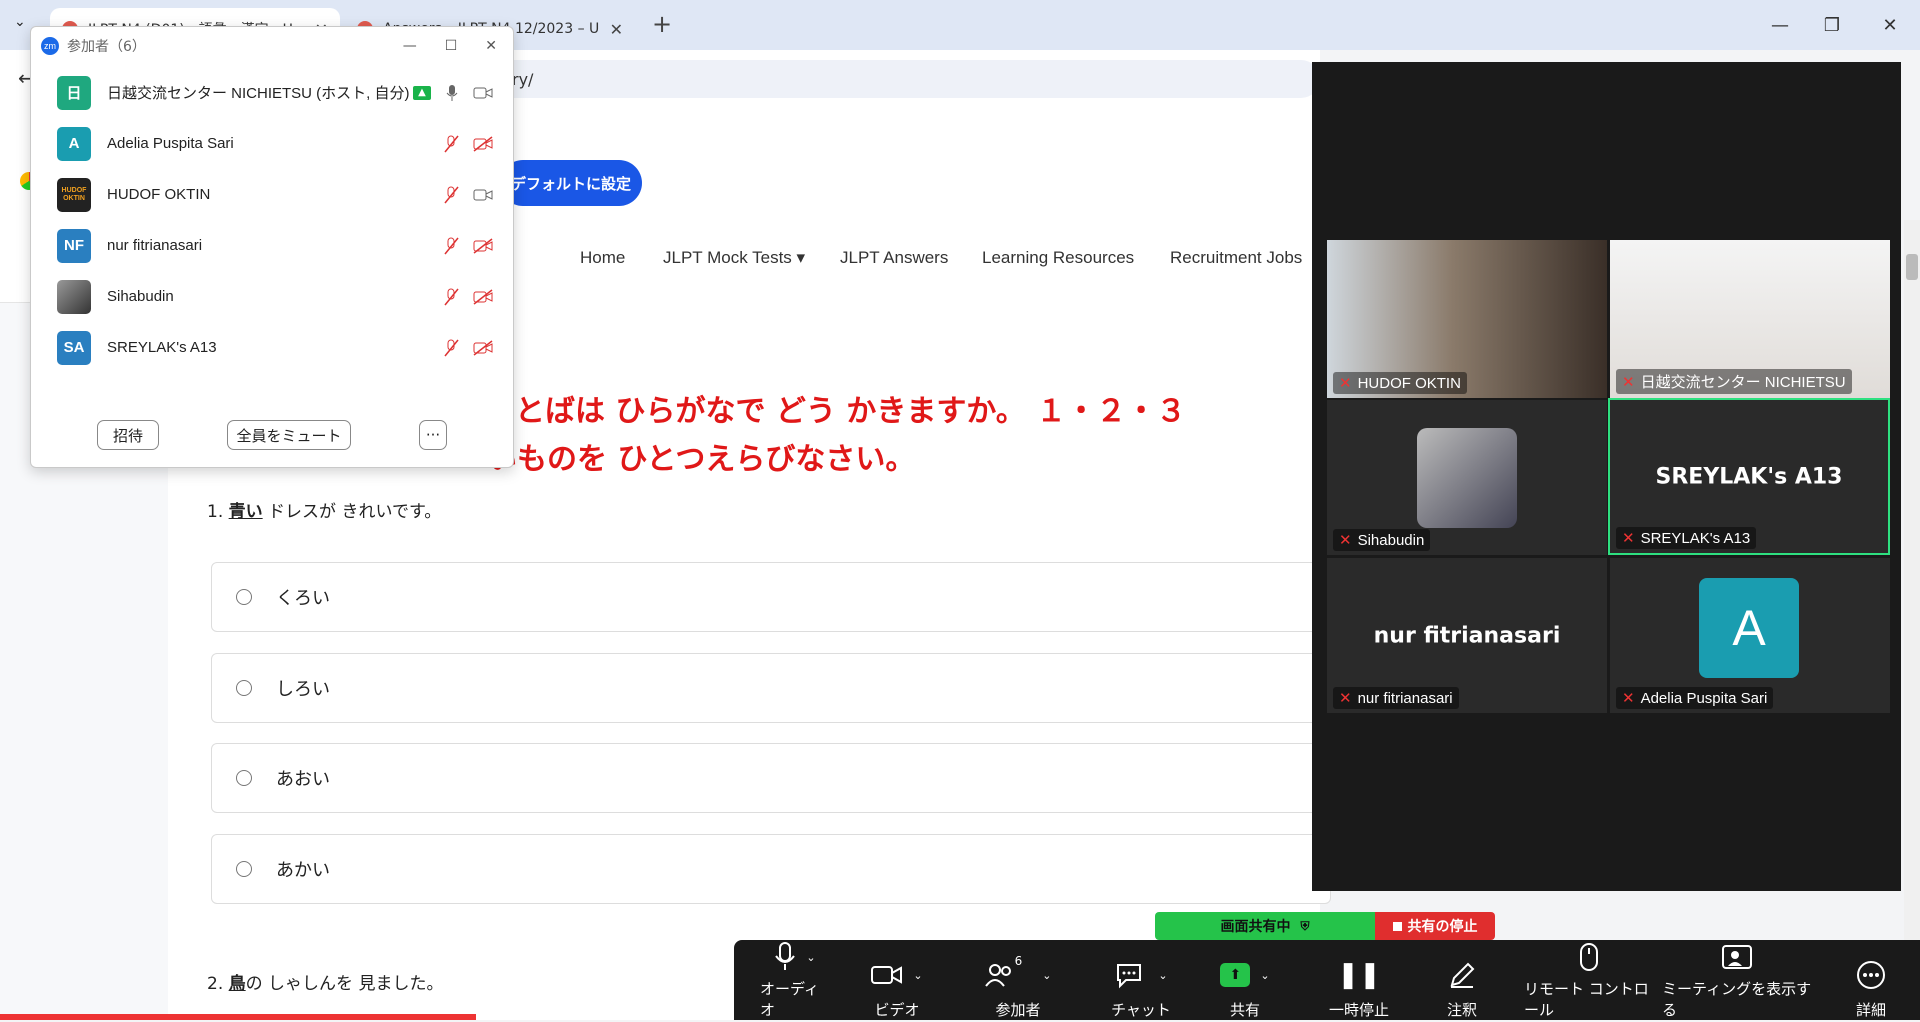 The width and height of the screenshot is (1920, 1022). What do you see at coordinates (887, 975) in the screenshot?
I see `video-camera-icon` at bounding box center [887, 975].